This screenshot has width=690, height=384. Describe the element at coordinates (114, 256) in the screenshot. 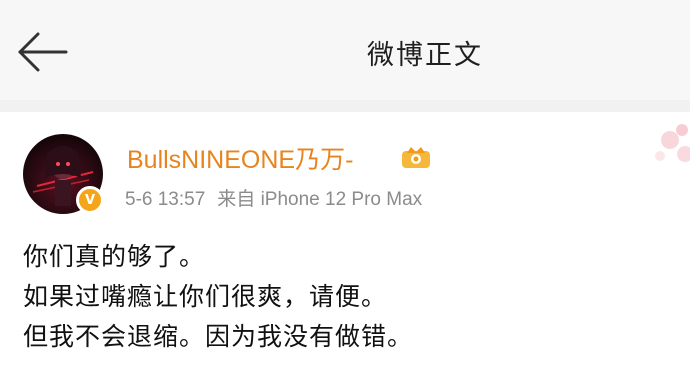

I see `post-content-line: 你们真的够了。` at that location.